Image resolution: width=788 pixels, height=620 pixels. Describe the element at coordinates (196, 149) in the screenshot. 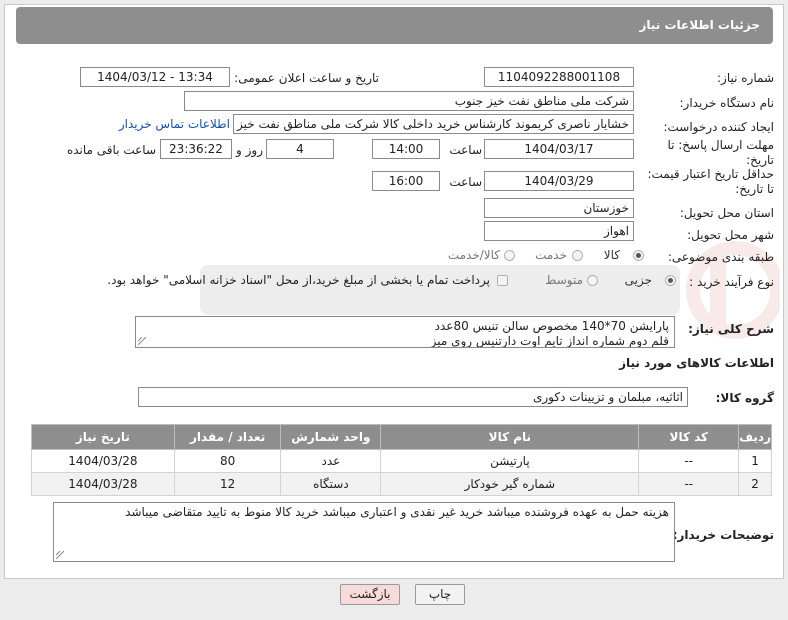

I see `time-remaining-field: 23:36:22` at that location.